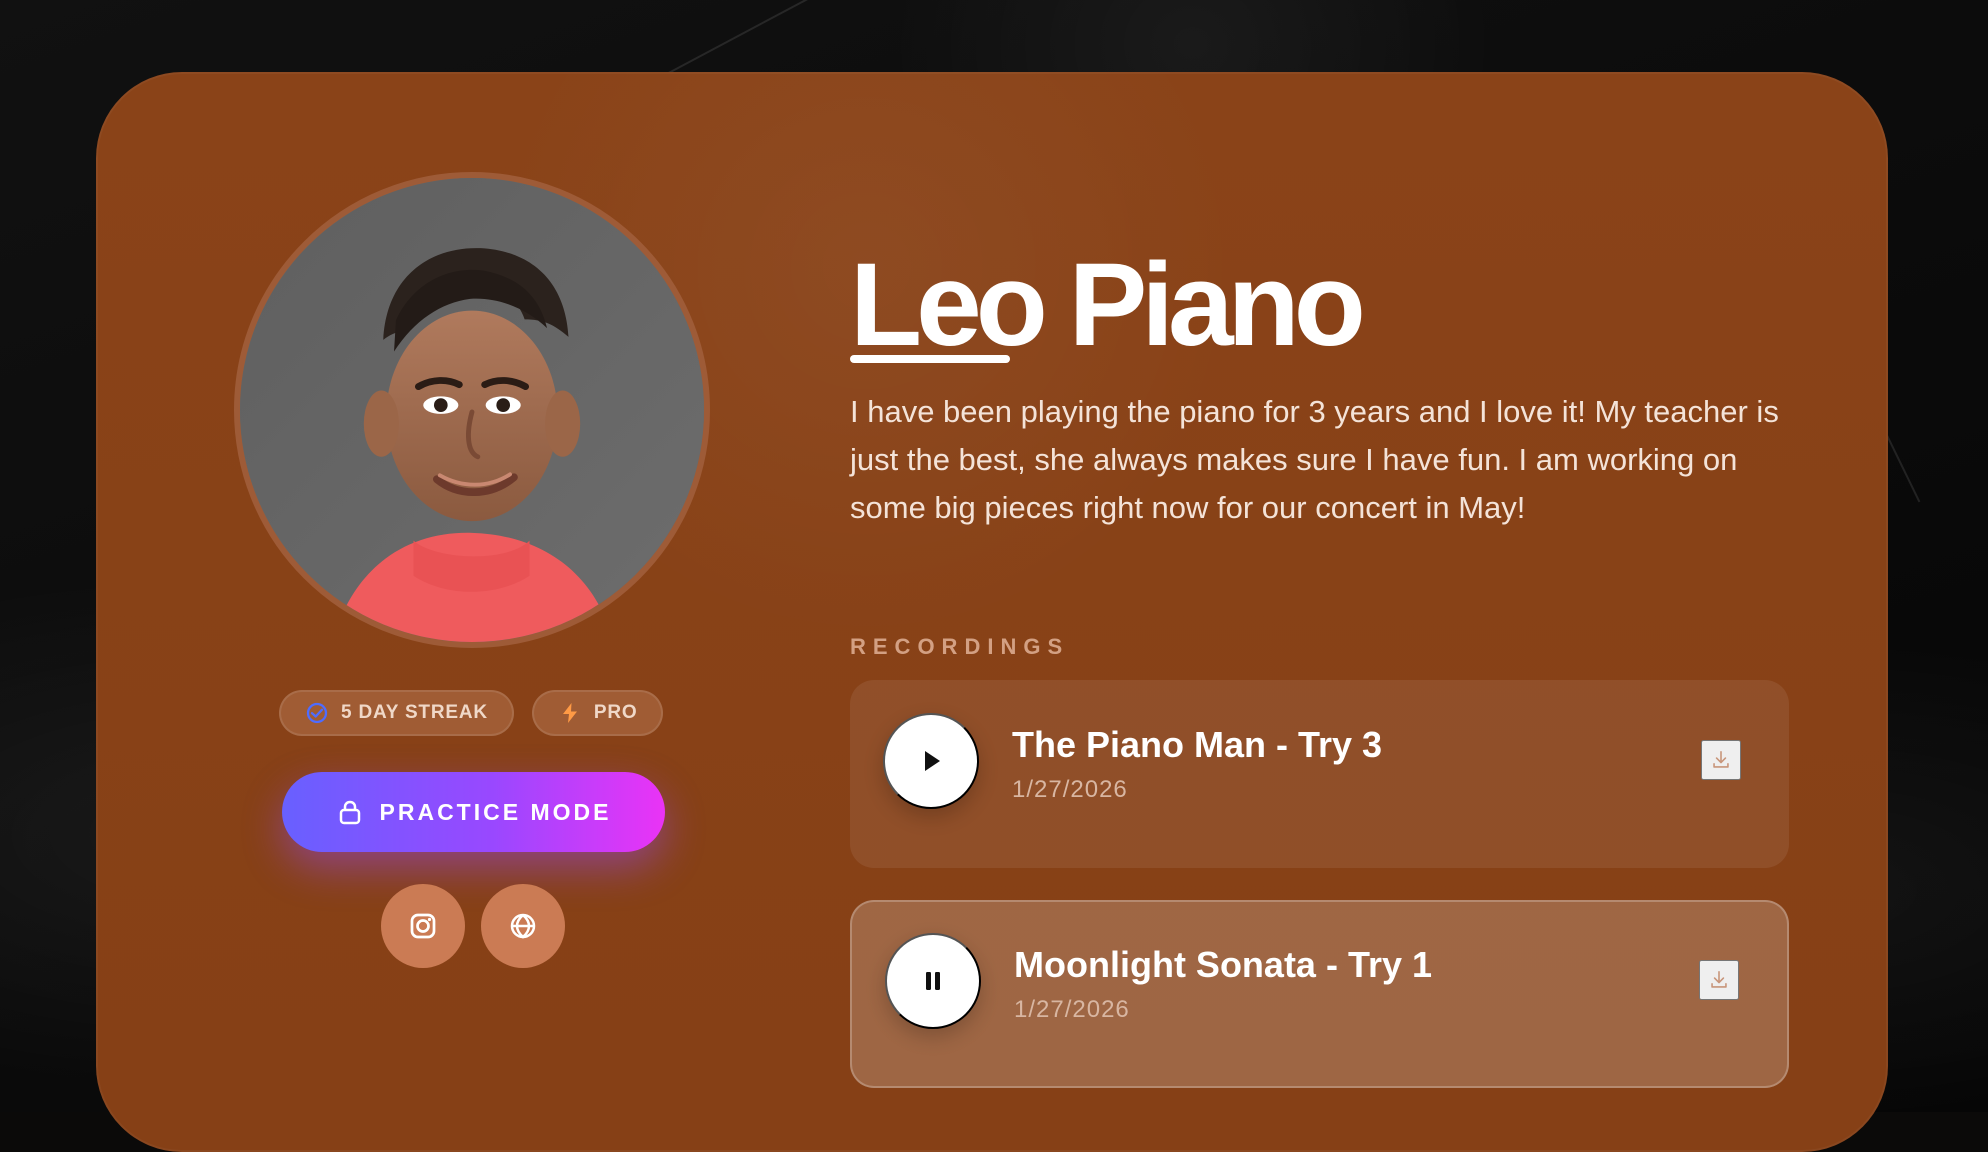 This screenshot has width=1988, height=1152. I want to click on play-icon, so click(932, 761).